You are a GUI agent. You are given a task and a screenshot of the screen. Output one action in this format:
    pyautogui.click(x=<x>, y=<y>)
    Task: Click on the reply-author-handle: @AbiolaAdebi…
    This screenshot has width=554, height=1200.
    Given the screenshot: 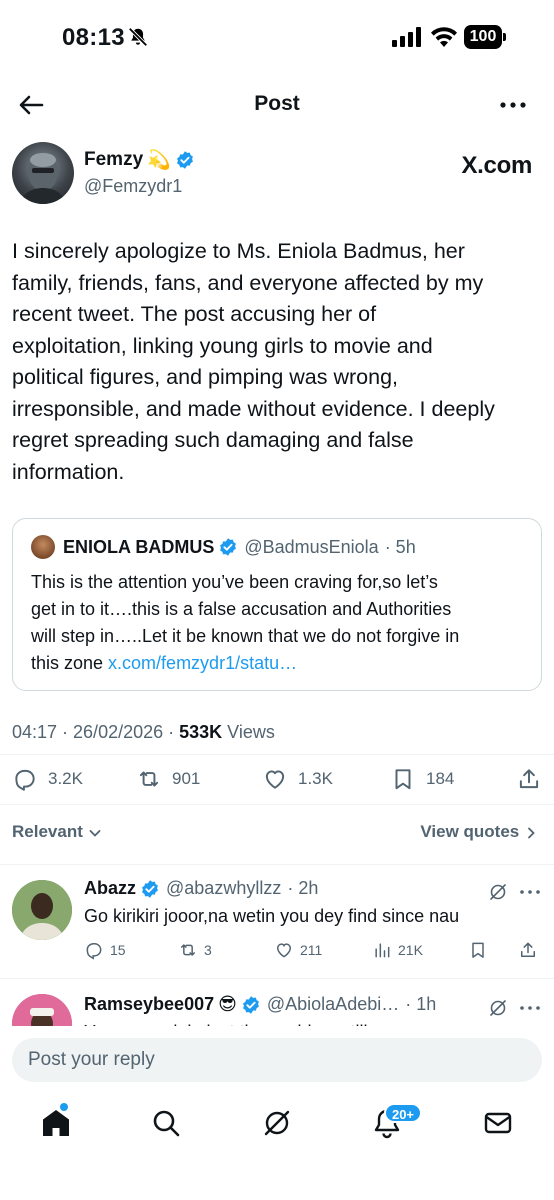 What is the action you would take?
    pyautogui.click(x=333, y=1004)
    